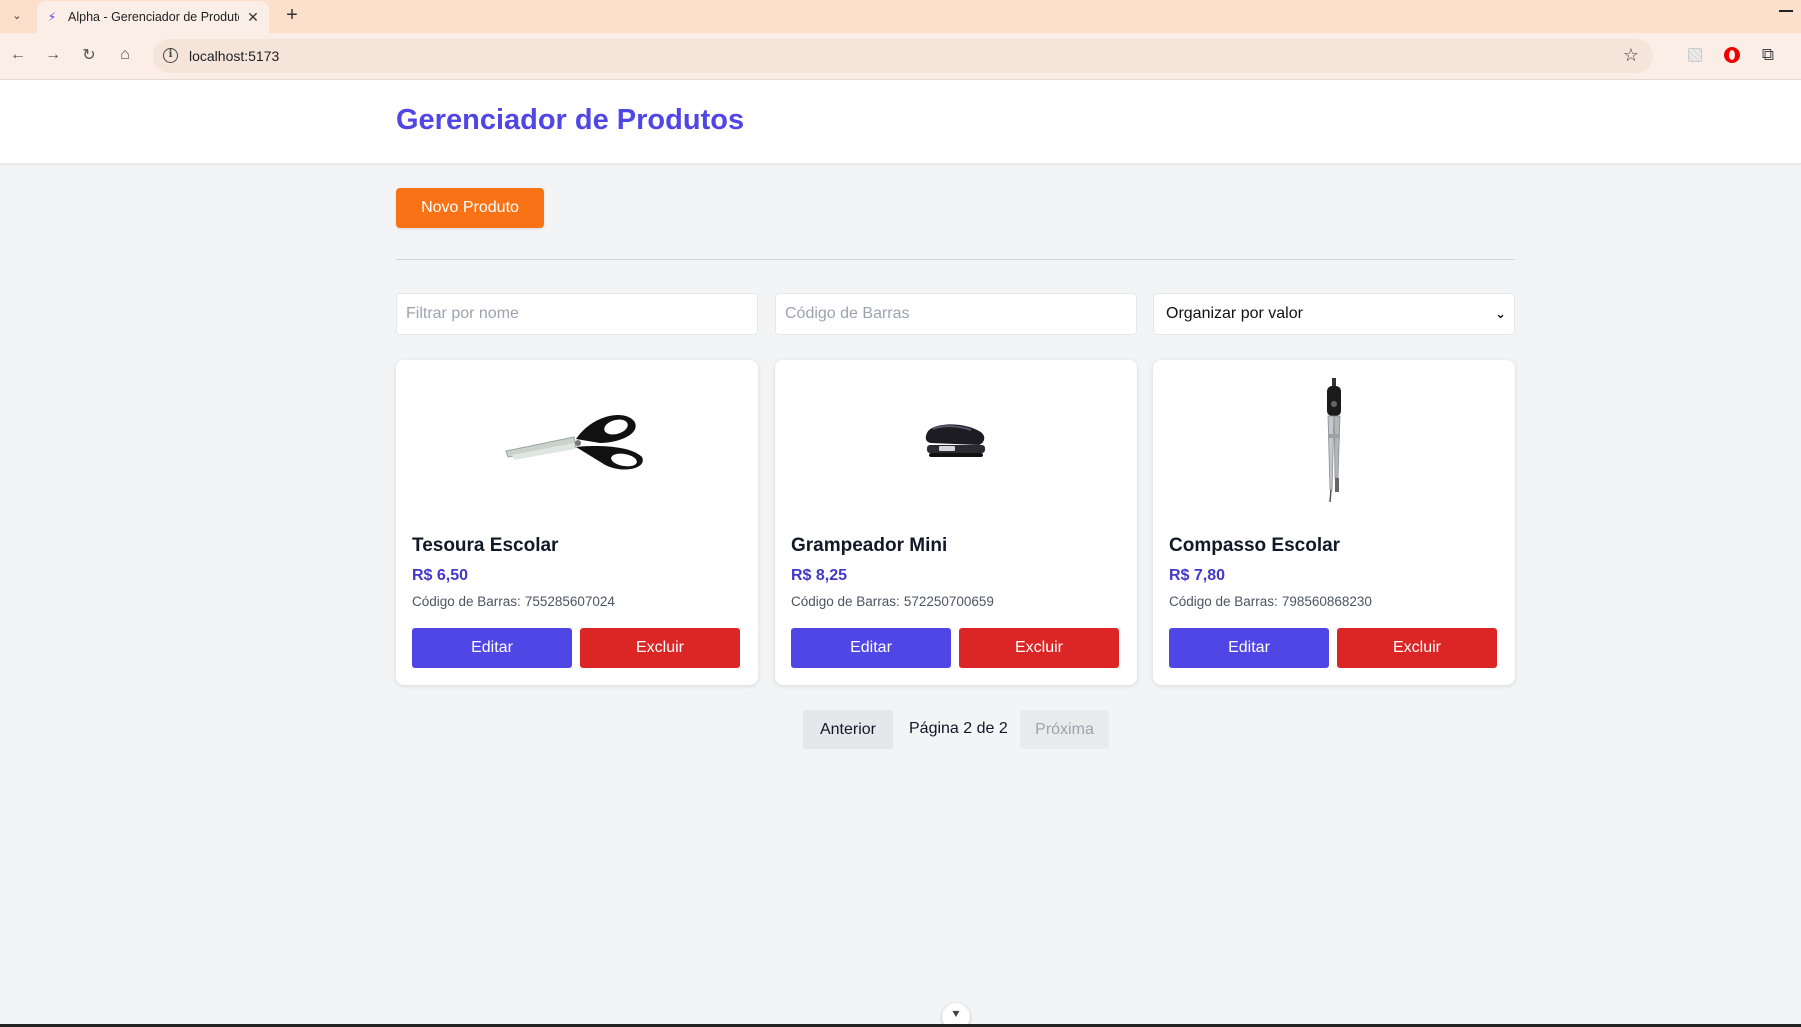 This screenshot has height=1027, width=1801. Describe the element at coordinates (170, 55) in the screenshot. I see `site-info-icon: i` at that location.